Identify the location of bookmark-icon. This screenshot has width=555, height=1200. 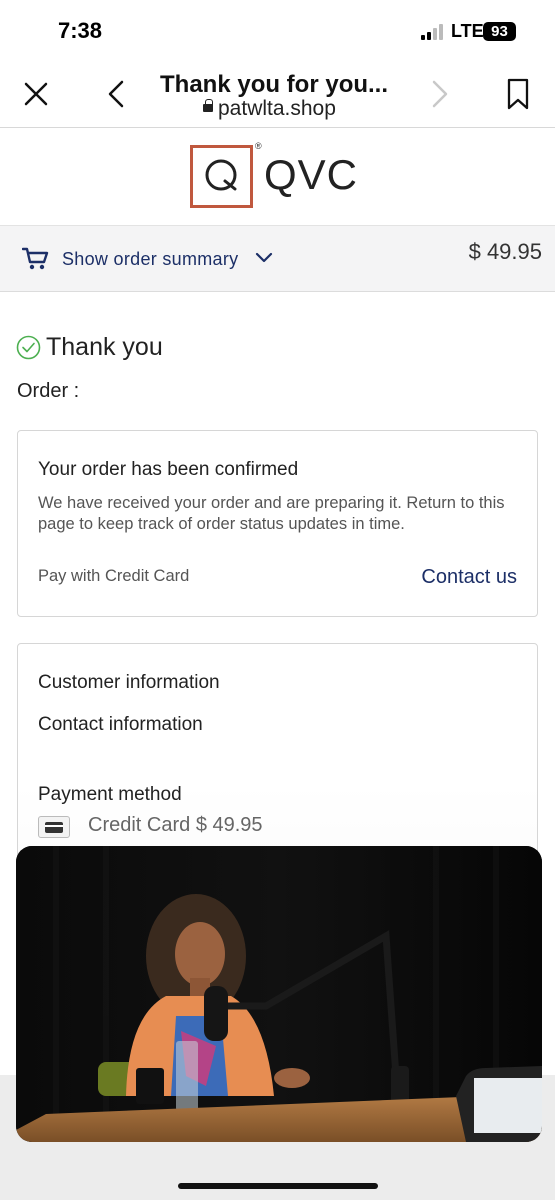
(518, 94).